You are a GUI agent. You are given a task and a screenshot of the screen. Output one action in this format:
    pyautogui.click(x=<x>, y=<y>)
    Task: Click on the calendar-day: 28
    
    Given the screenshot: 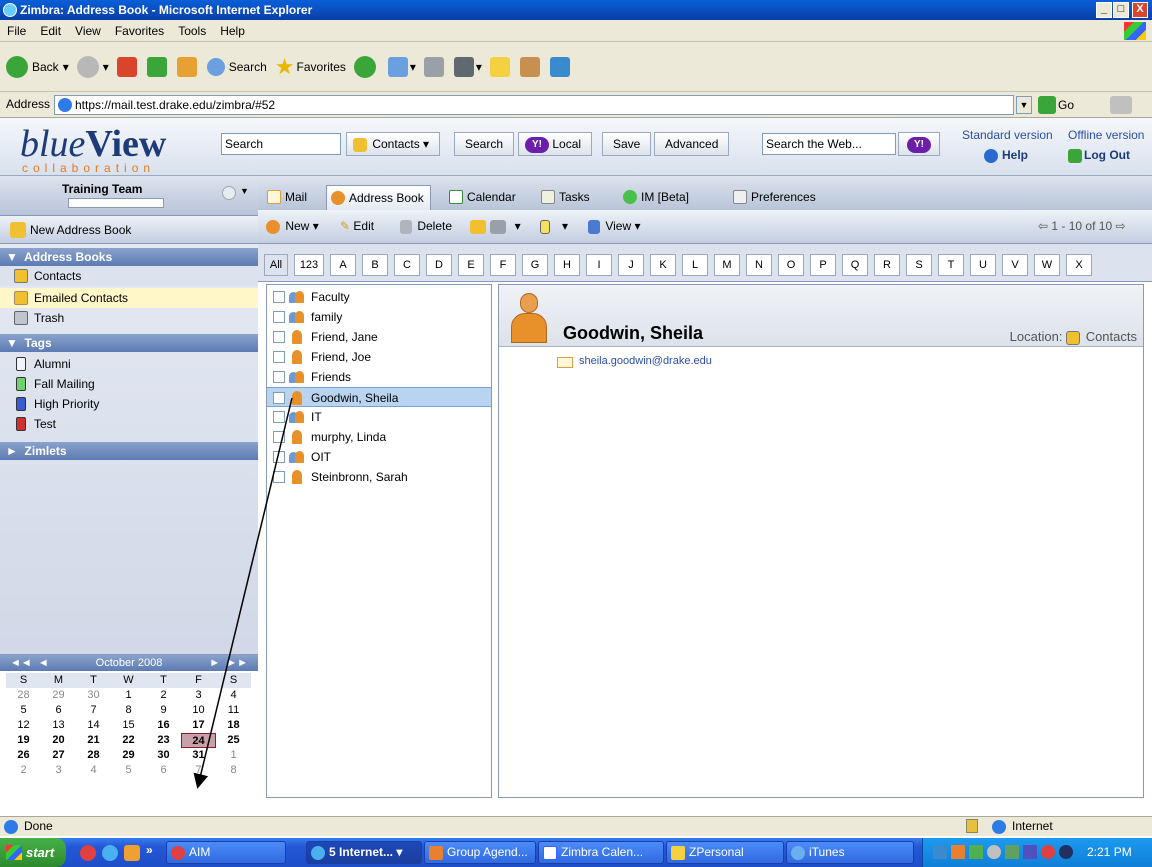 What is the action you would take?
    pyautogui.click(x=93, y=755)
    